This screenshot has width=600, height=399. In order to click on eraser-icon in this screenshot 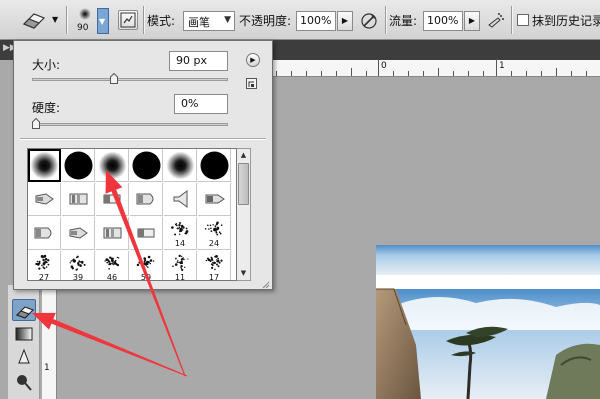, I will do `click(25, 312)`.